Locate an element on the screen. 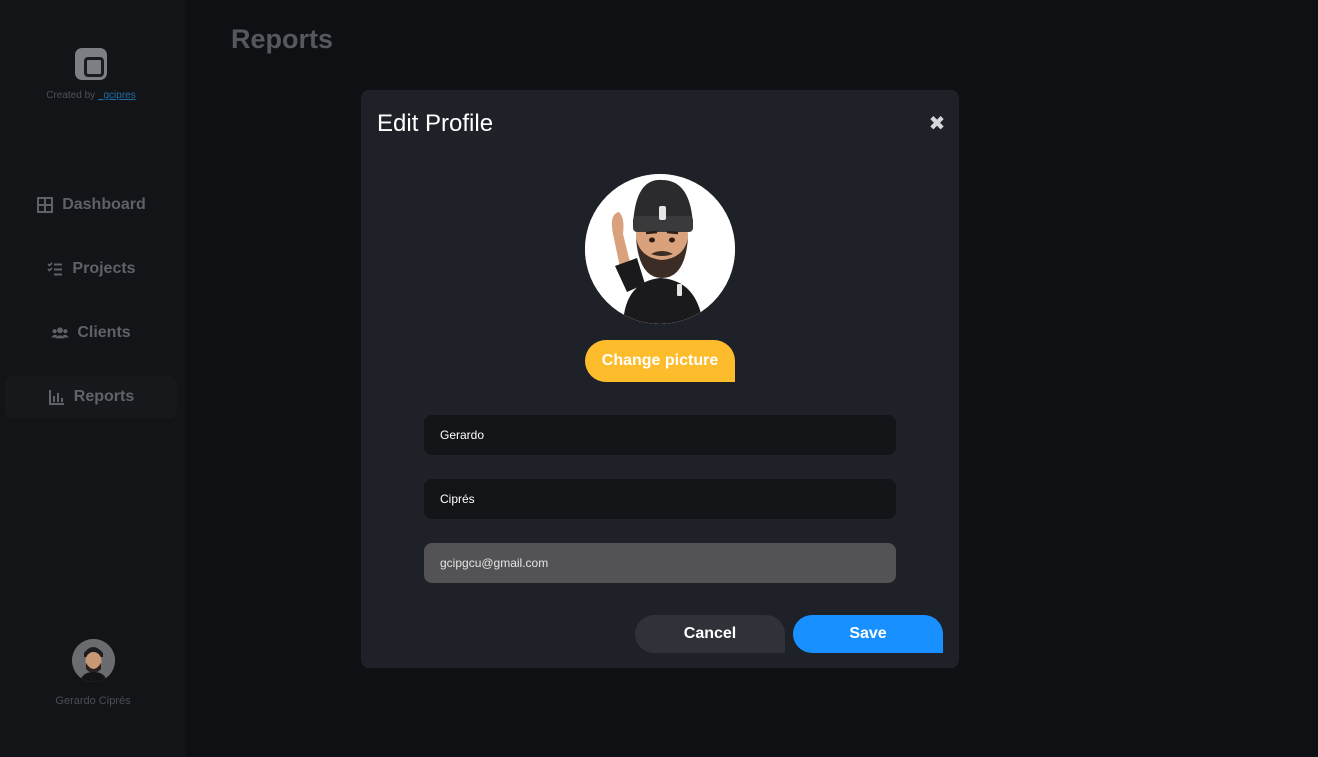 The height and width of the screenshot is (757, 1318). close-icon: ✖ is located at coordinates (937, 124).